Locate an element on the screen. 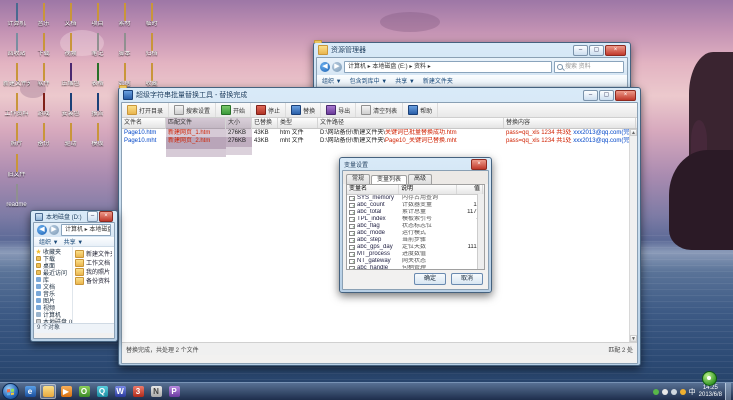 This screenshot has width=733, height=400. taskbar-app-button: N is located at coordinates (156, 391).